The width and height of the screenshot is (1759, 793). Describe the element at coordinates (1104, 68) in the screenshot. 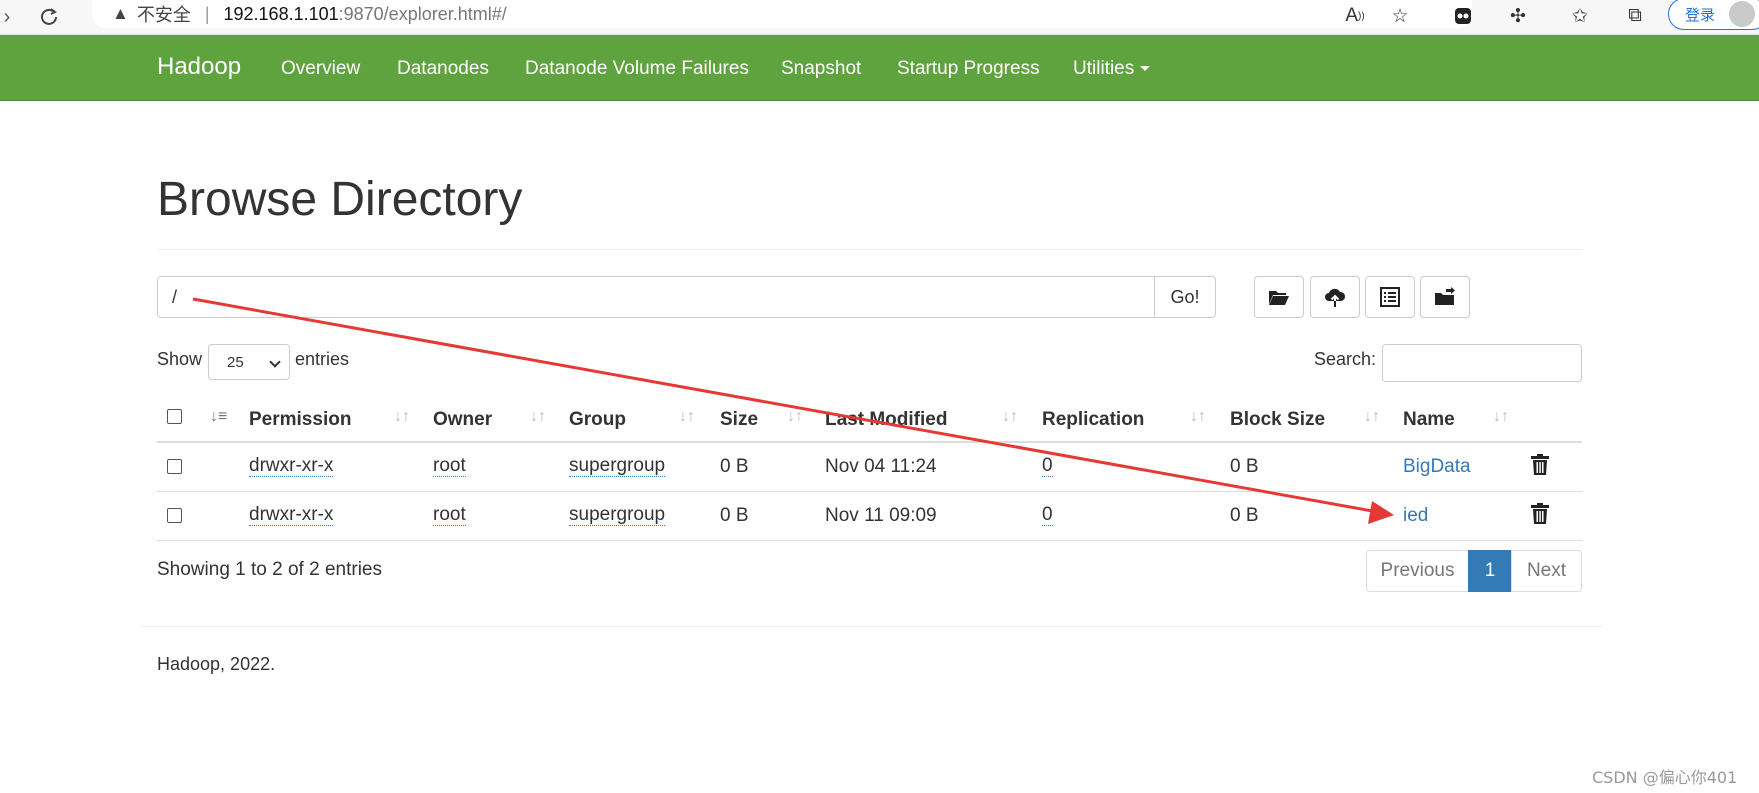

I see `nav-utilities-label: Utilities` at that location.